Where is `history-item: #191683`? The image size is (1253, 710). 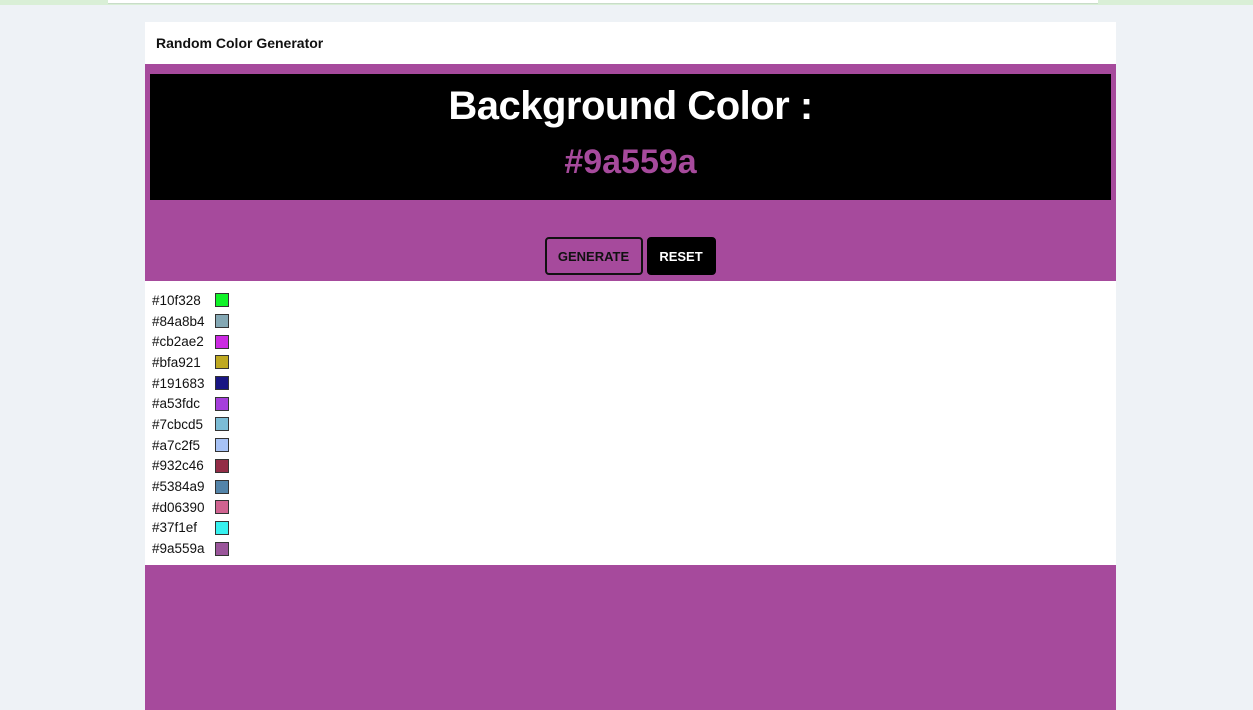
history-item: #191683 is located at coordinates (634, 383).